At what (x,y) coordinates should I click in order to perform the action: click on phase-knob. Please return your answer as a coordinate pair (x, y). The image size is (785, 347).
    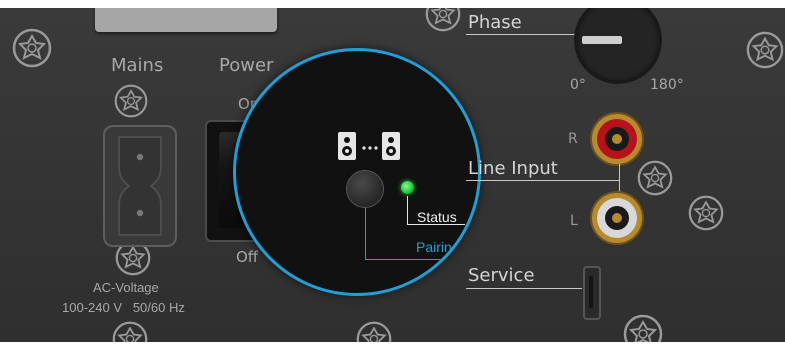
    Looking at the image, I should click on (618, 46).